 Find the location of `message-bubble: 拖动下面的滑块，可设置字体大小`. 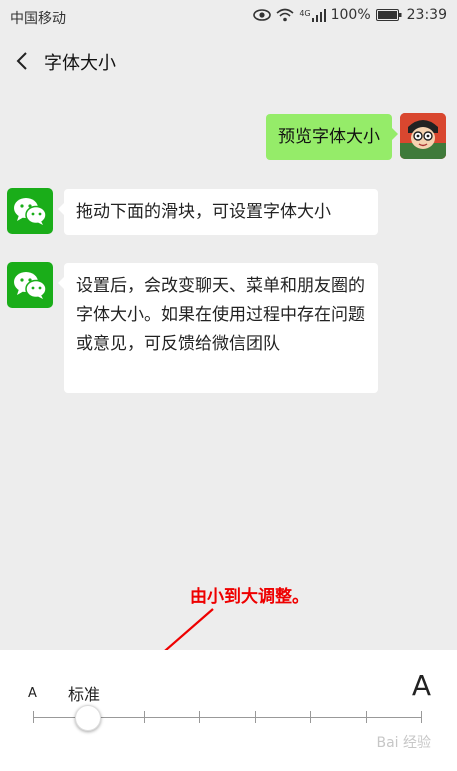

message-bubble: 拖动下面的滑块，可设置字体大小 is located at coordinates (218, 212).